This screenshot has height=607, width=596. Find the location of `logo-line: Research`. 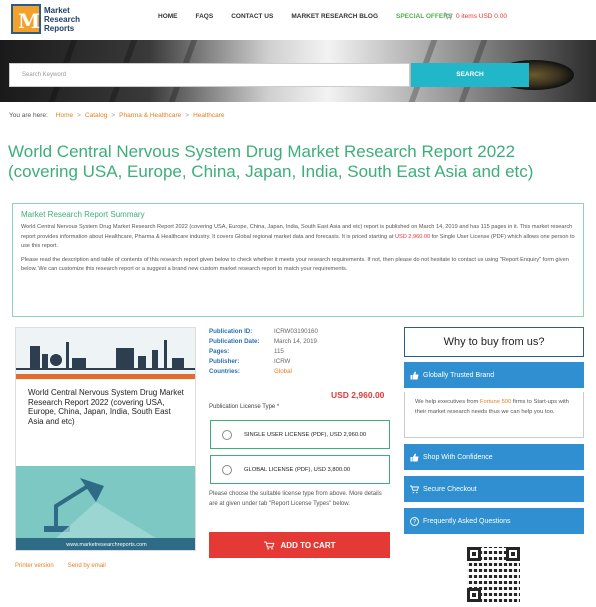

logo-line: Research is located at coordinates (62, 19).